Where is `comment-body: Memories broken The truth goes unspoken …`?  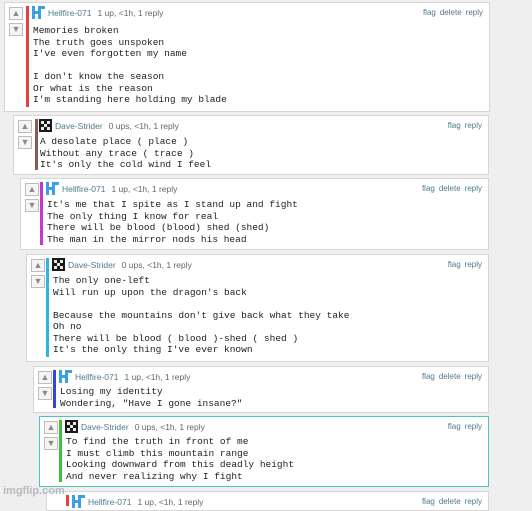 comment-body: Memories broken The truth goes unspoken … is located at coordinates (130, 65).